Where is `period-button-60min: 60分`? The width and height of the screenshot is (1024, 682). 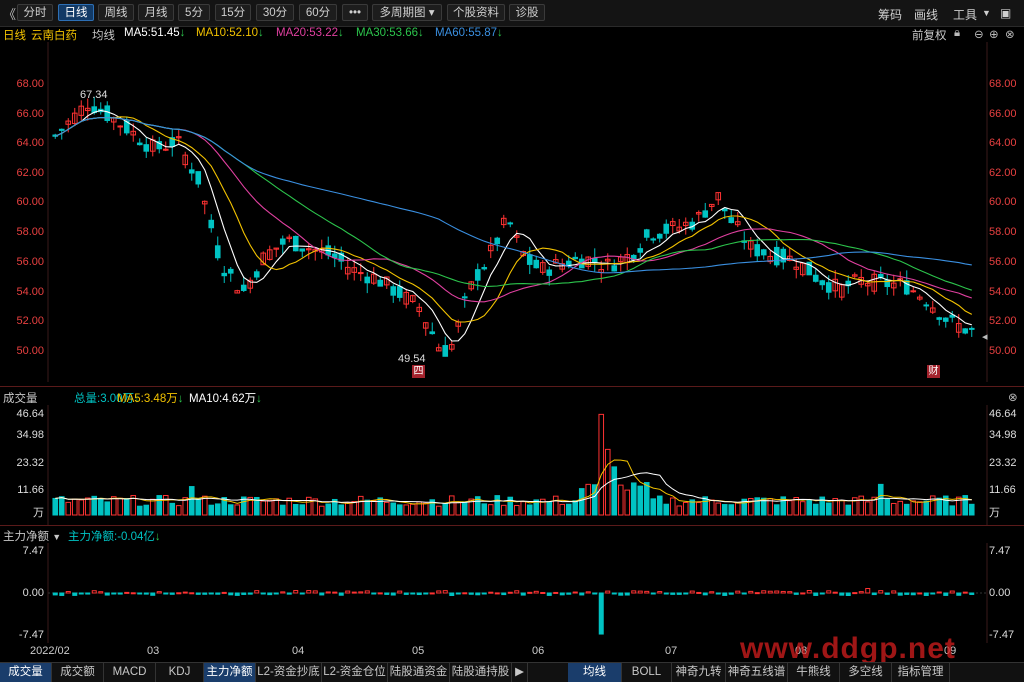
period-button-60min: 60分 is located at coordinates (318, 12).